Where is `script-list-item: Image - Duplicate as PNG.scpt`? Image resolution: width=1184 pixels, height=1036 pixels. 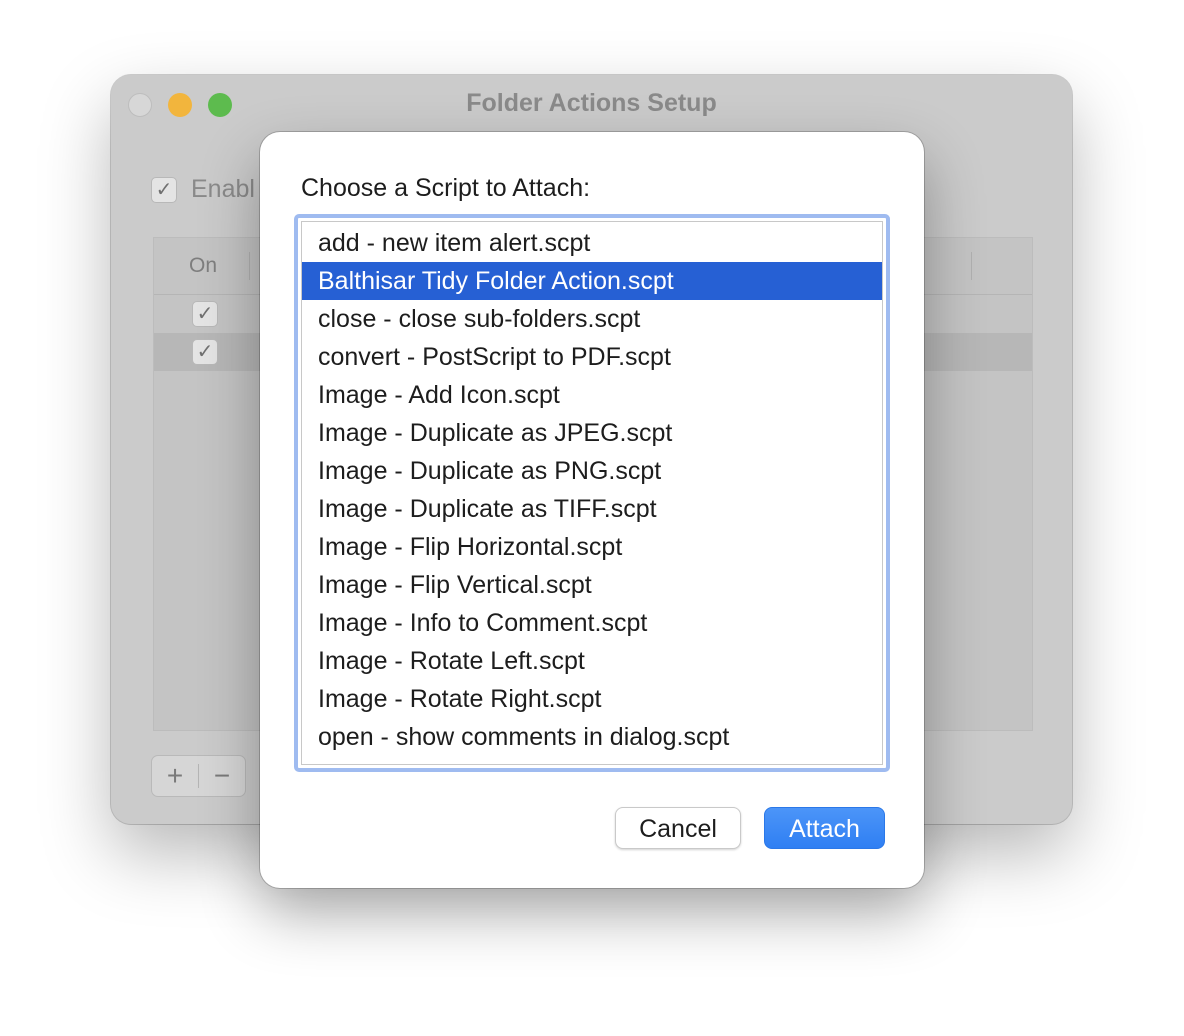
script-list-item: Image - Duplicate as PNG.scpt is located at coordinates (592, 471).